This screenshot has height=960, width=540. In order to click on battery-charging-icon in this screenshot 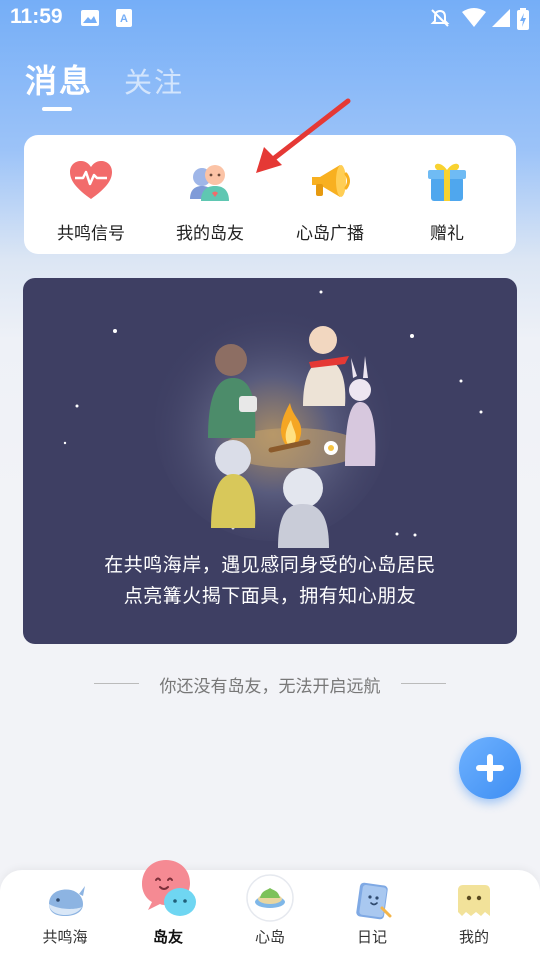, I will do `click(523, 19)`.